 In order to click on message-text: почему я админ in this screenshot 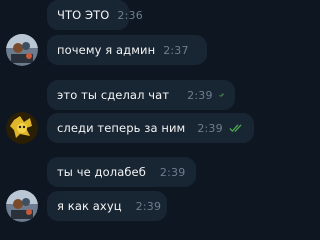, I will do `click(106, 50)`.